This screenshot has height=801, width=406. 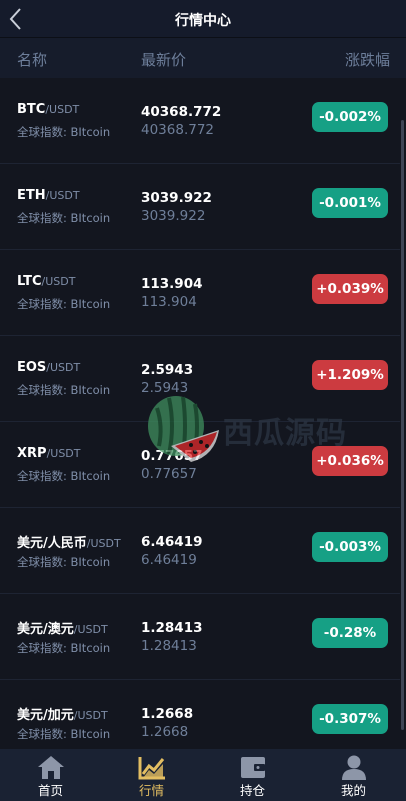 I want to click on column-price: 最新价, so click(x=164, y=60).